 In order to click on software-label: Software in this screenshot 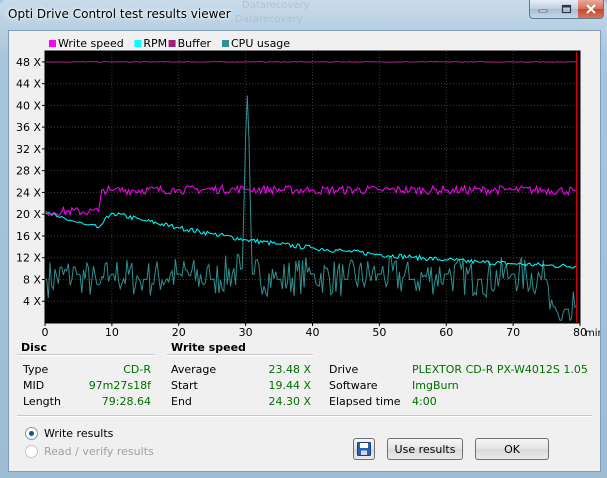, I will do `click(353, 385)`.